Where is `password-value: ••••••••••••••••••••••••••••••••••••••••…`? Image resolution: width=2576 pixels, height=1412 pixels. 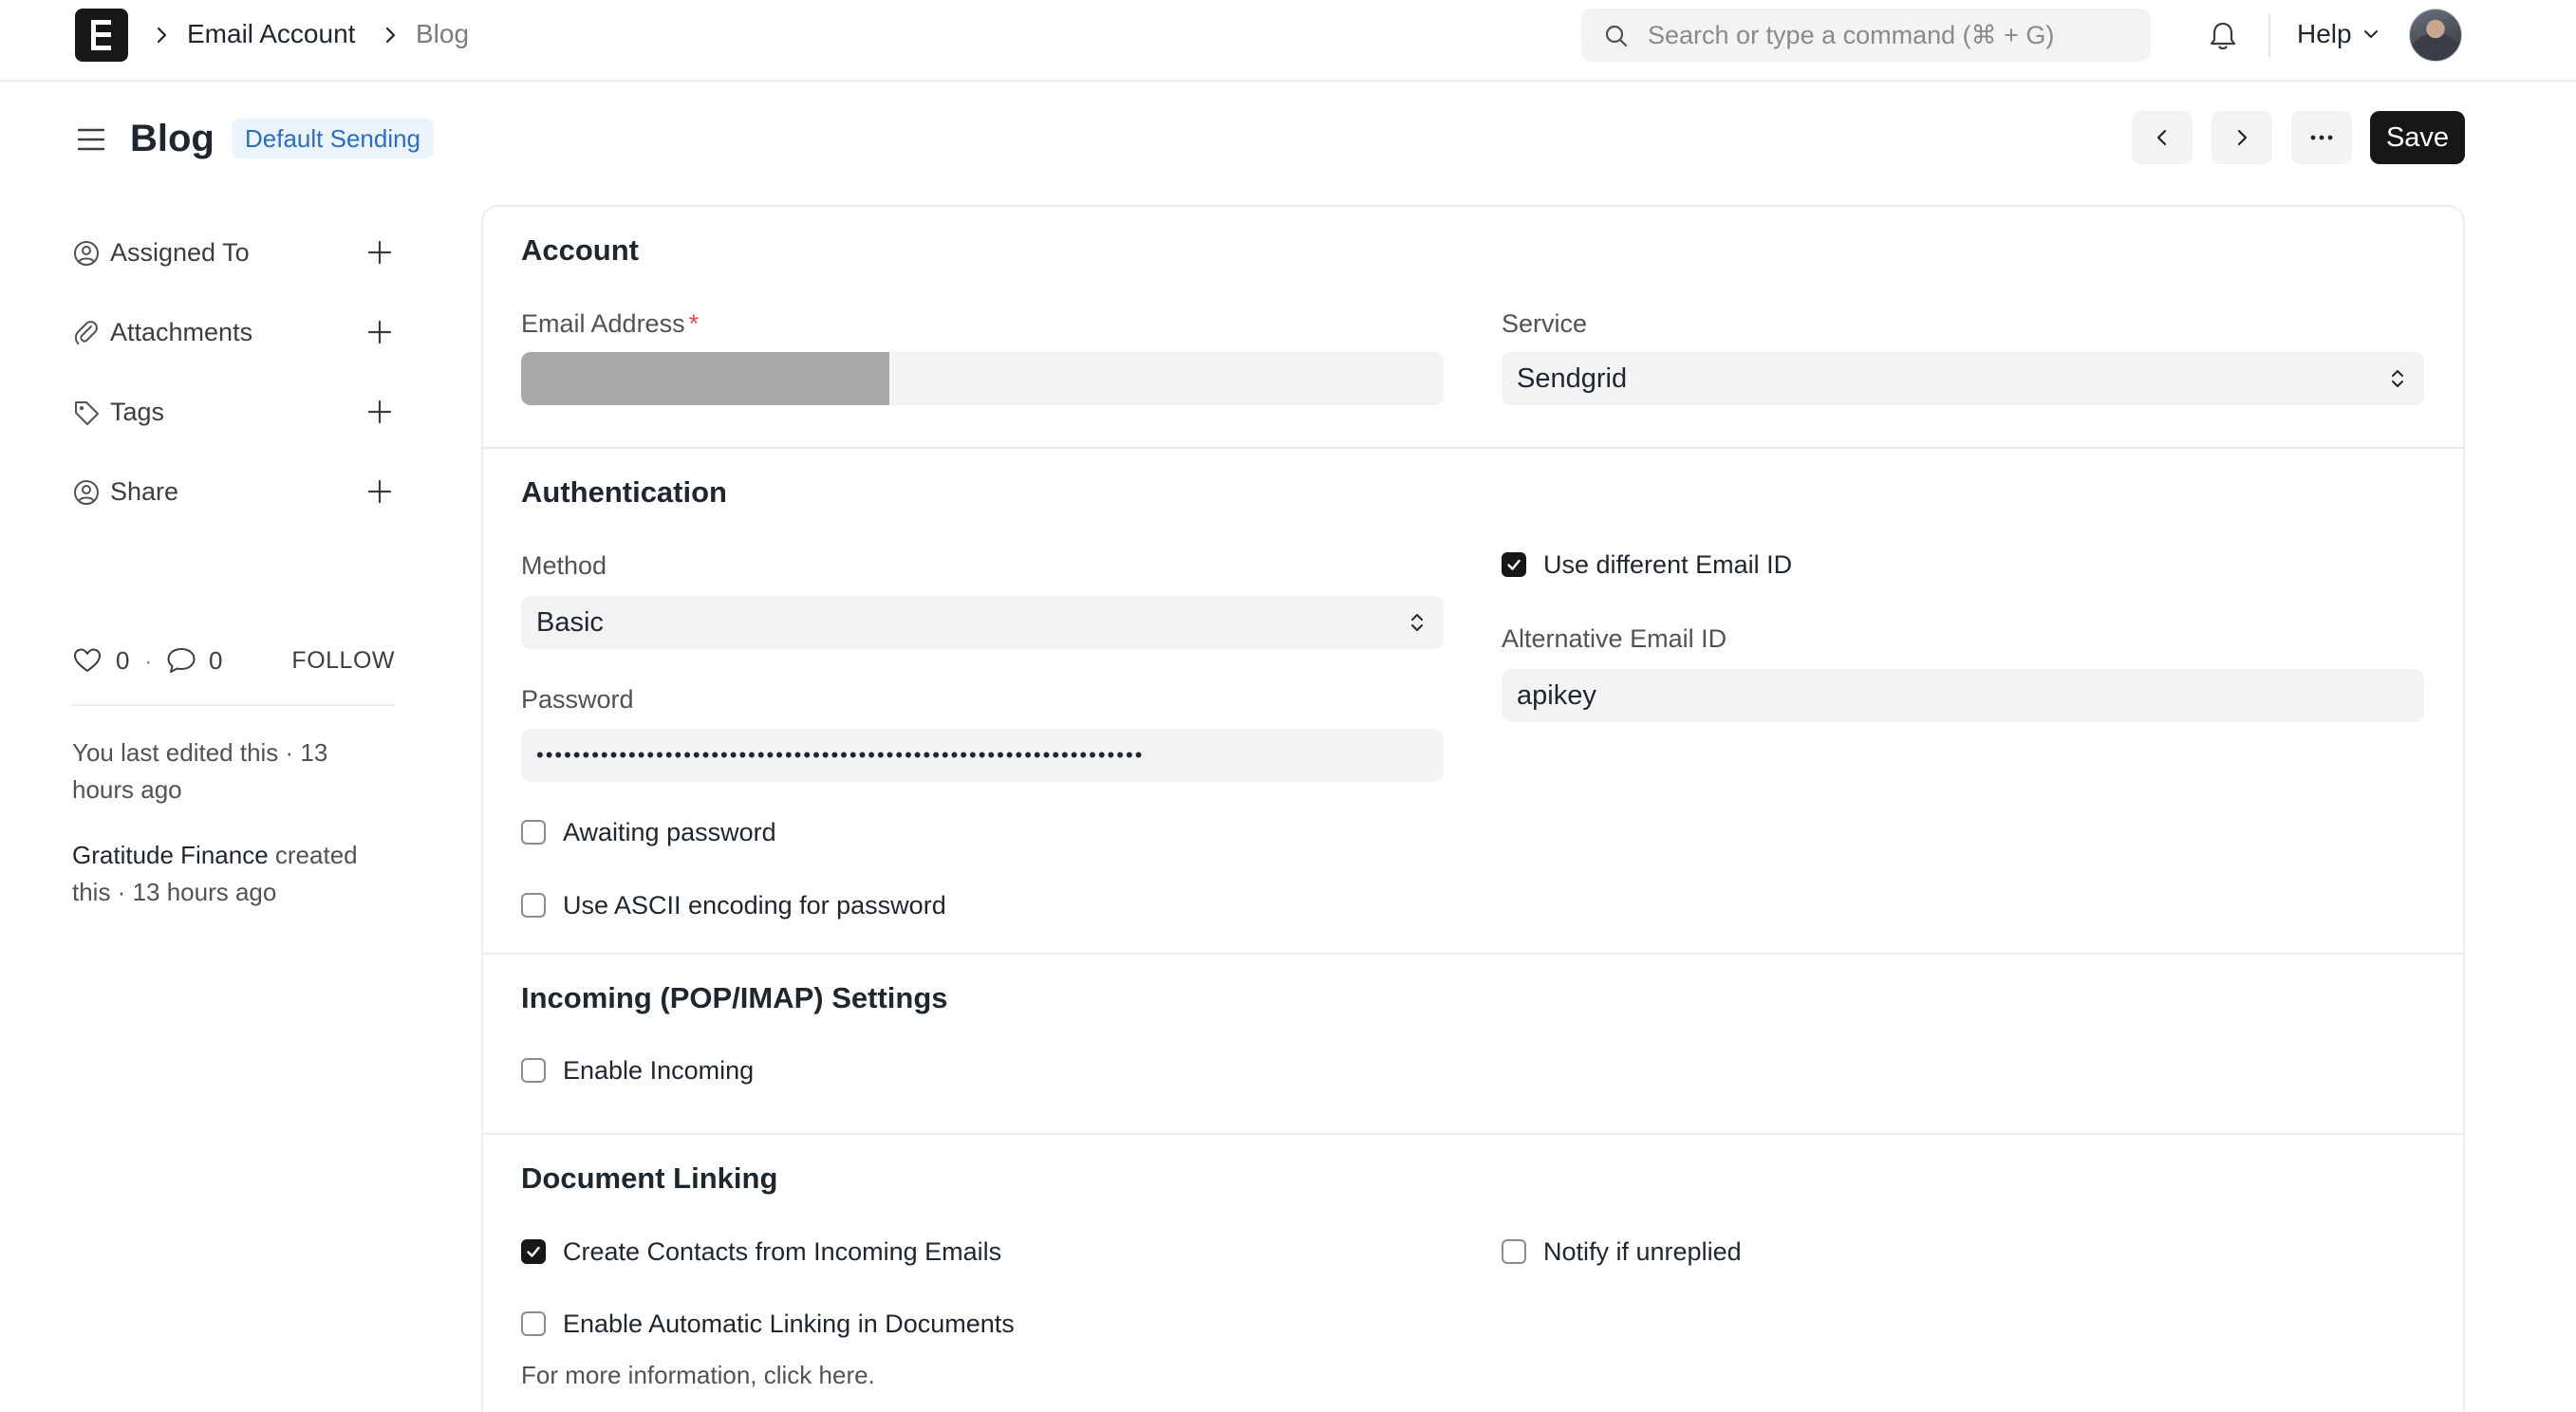
password-value: ••••••••••••••••••••••••••••••••••••••••… is located at coordinates (841, 755).